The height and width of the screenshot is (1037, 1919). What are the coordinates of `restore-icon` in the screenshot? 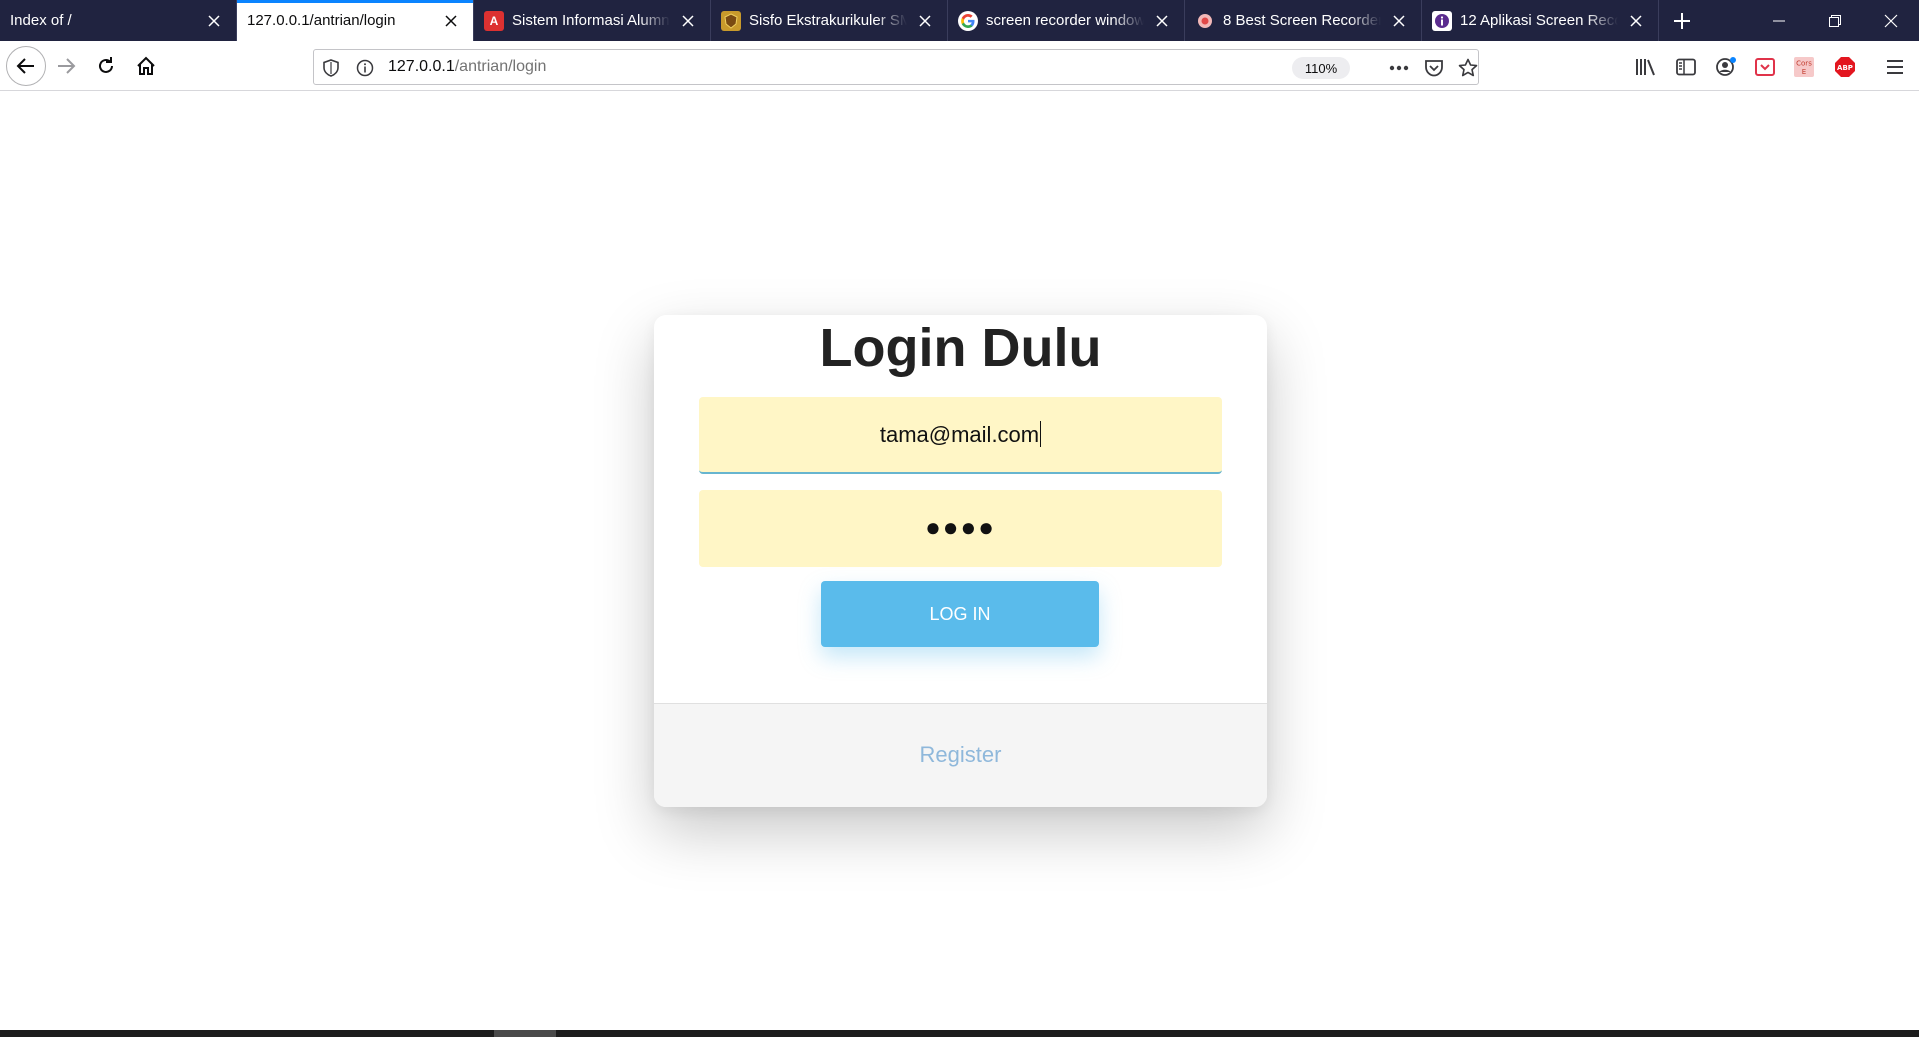 It's located at (1835, 20).